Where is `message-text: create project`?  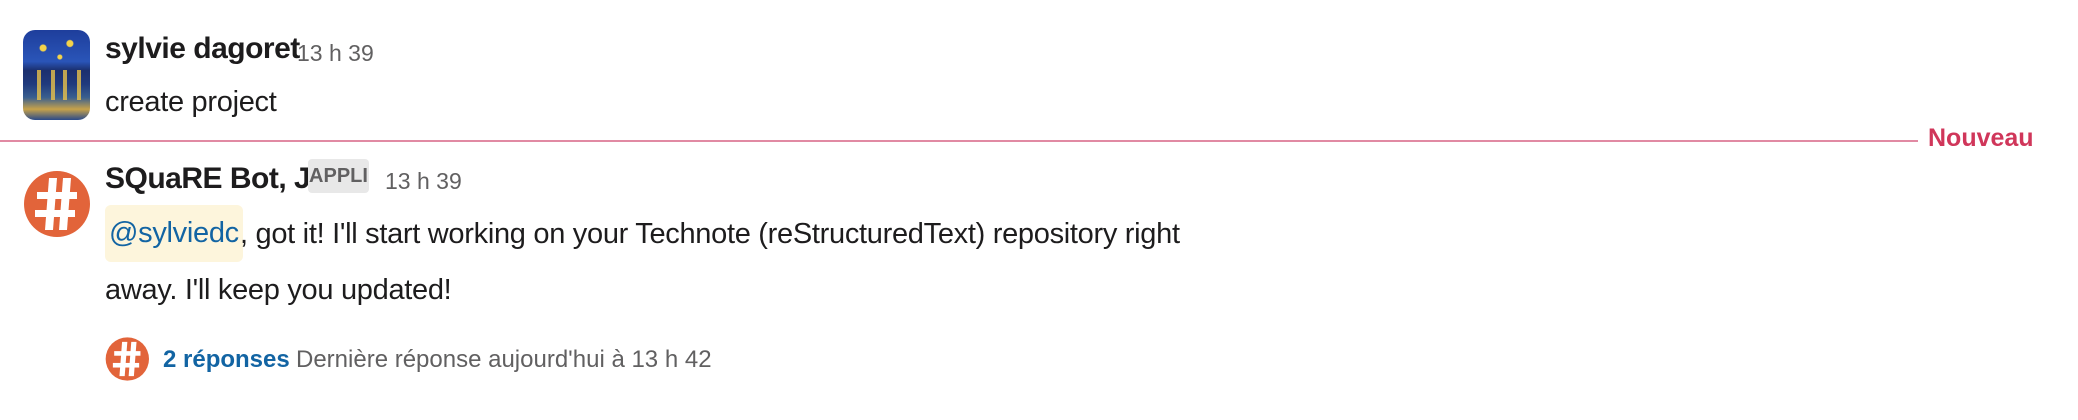
message-text: create project is located at coordinates (191, 102).